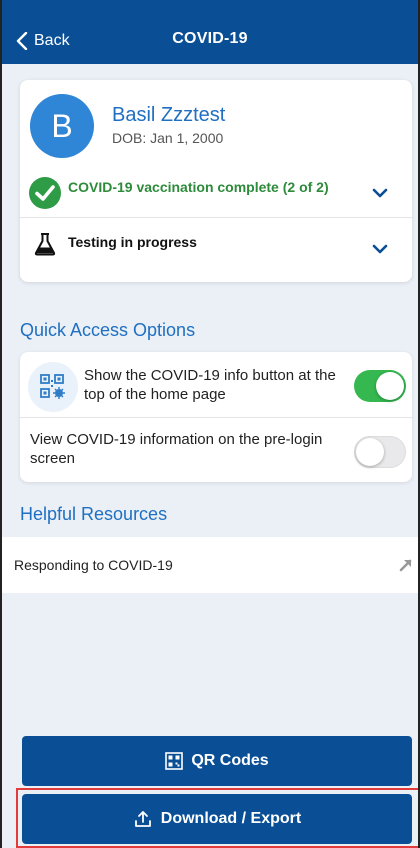  What do you see at coordinates (53, 387) in the screenshot?
I see `qr-virus-icon` at bounding box center [53, 387].